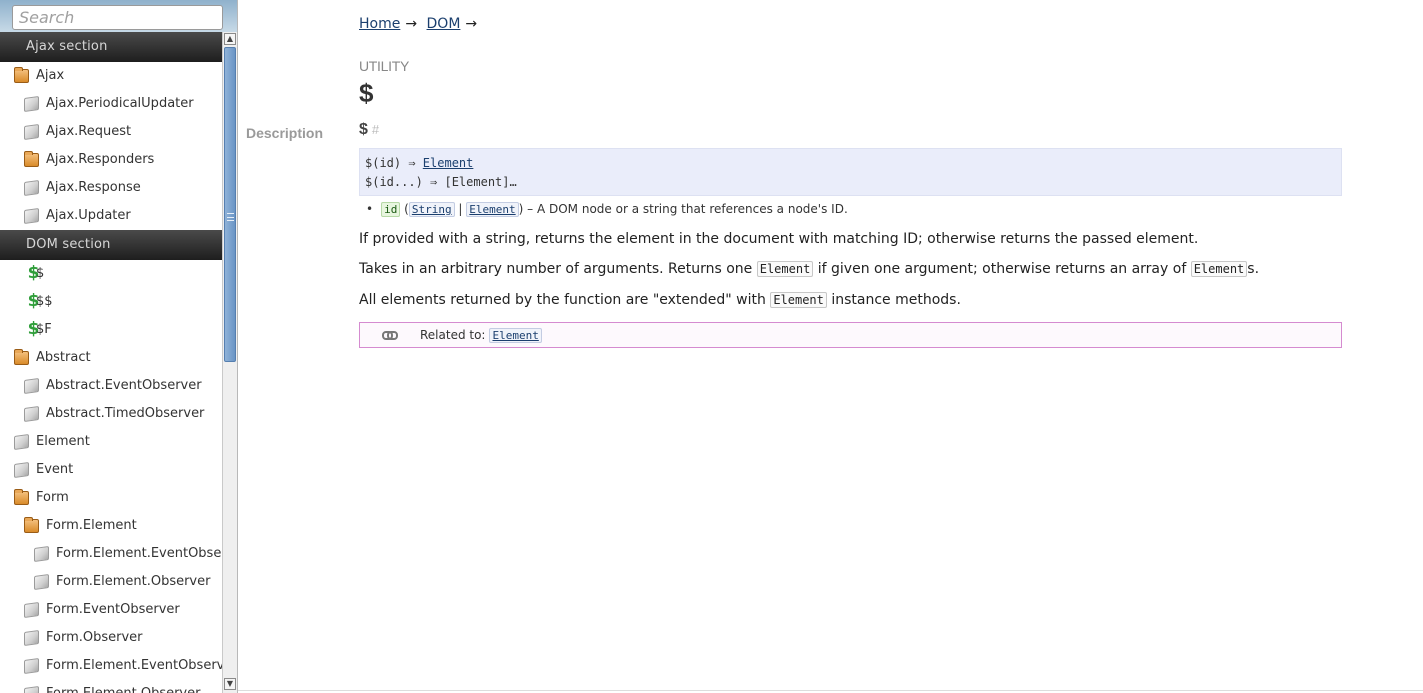 The height and width of the screenshot is (693, 1423). I want to click on sidebar-item: Form.EventObserver, so click(111, 610).